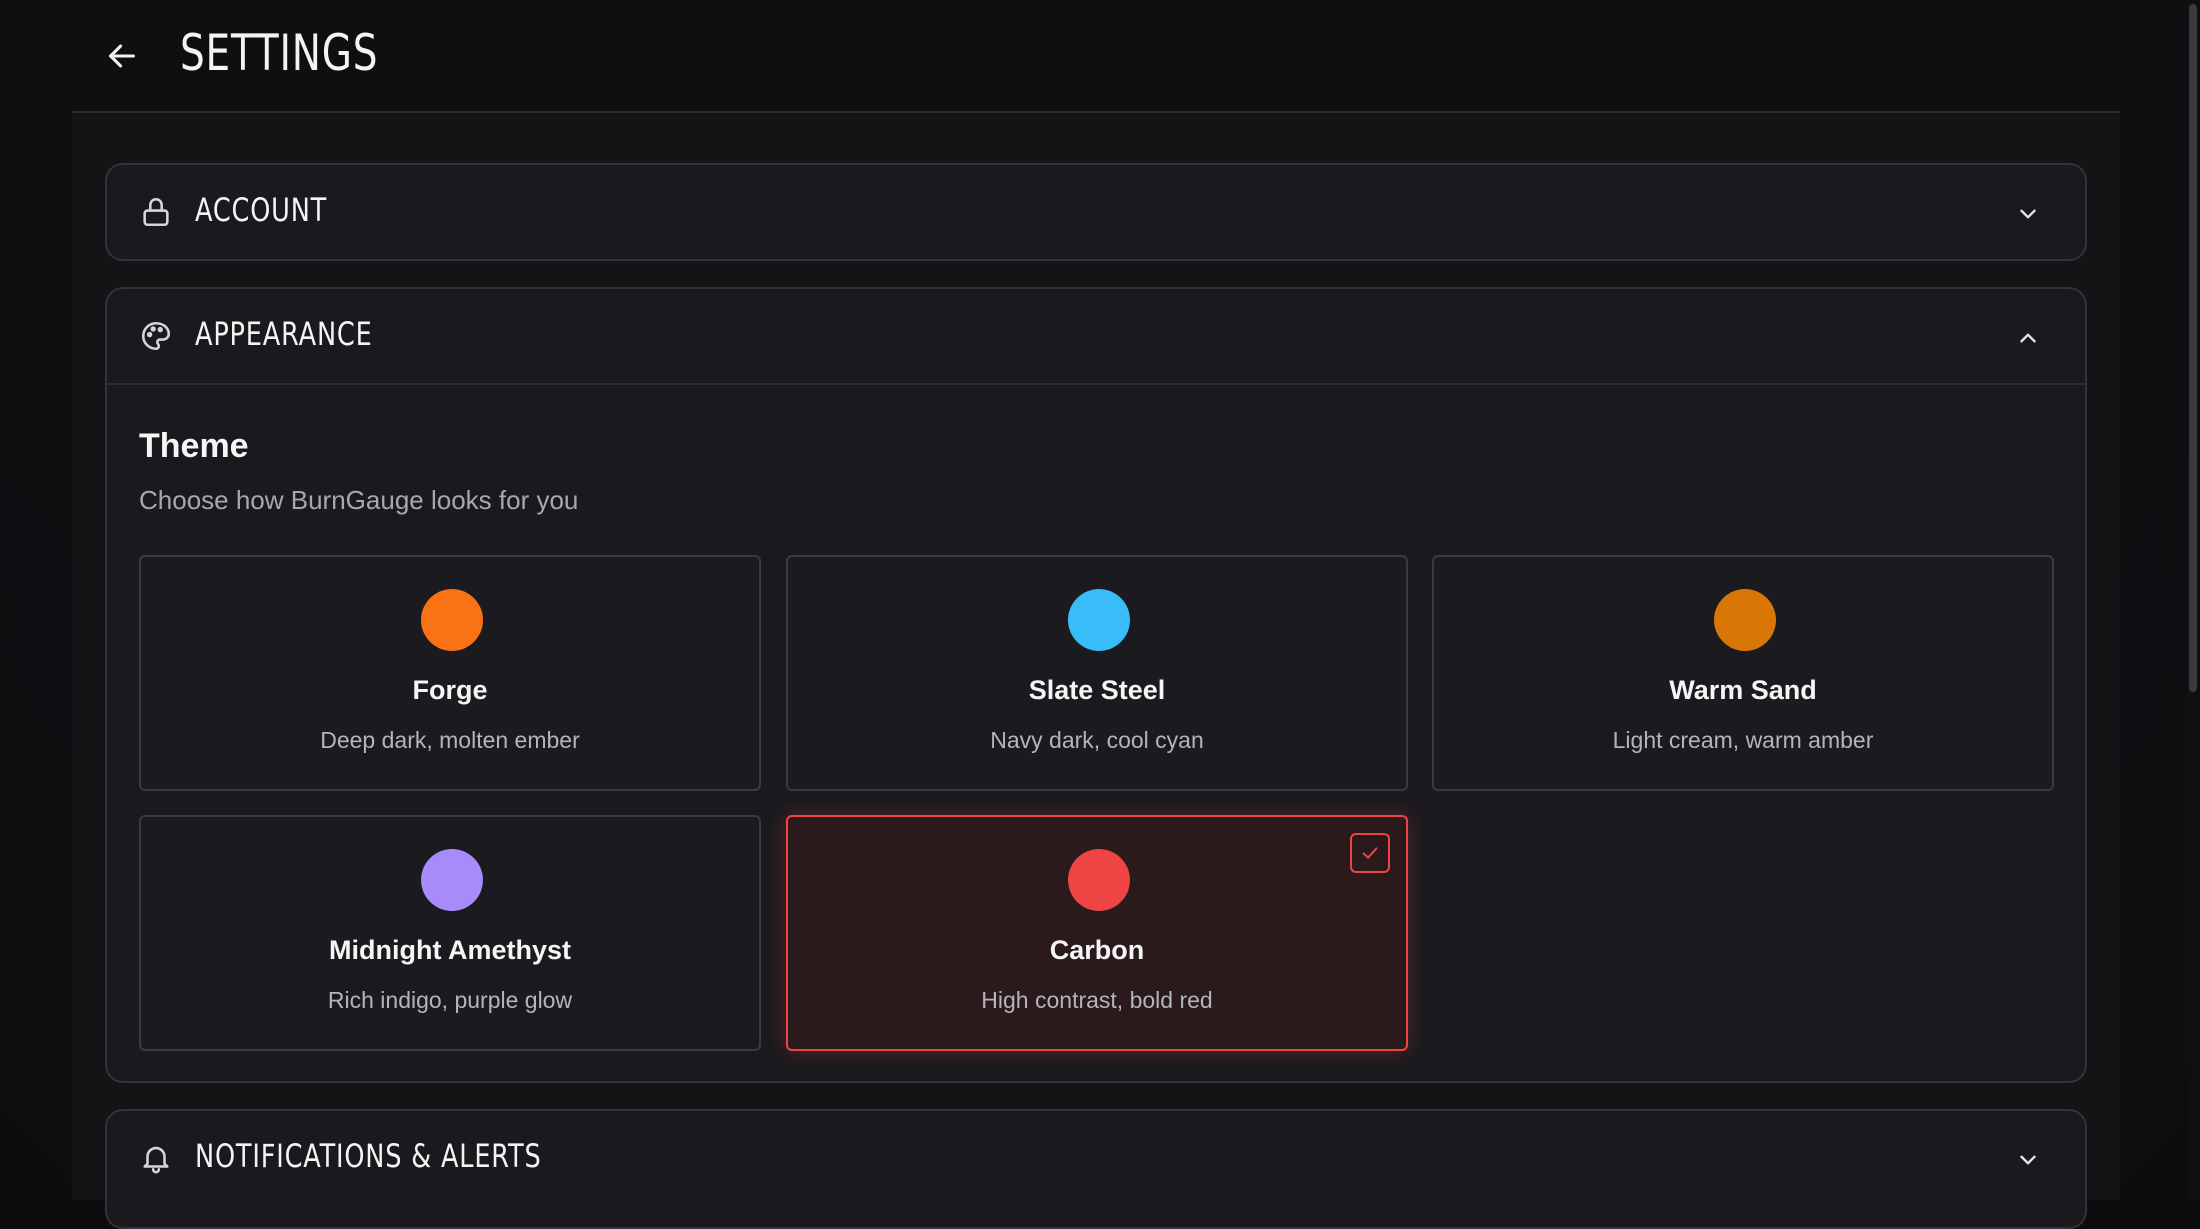  I want to click on section-notifications-label: NOTIFICATIONS & ALERTS, so click(368, 1156).